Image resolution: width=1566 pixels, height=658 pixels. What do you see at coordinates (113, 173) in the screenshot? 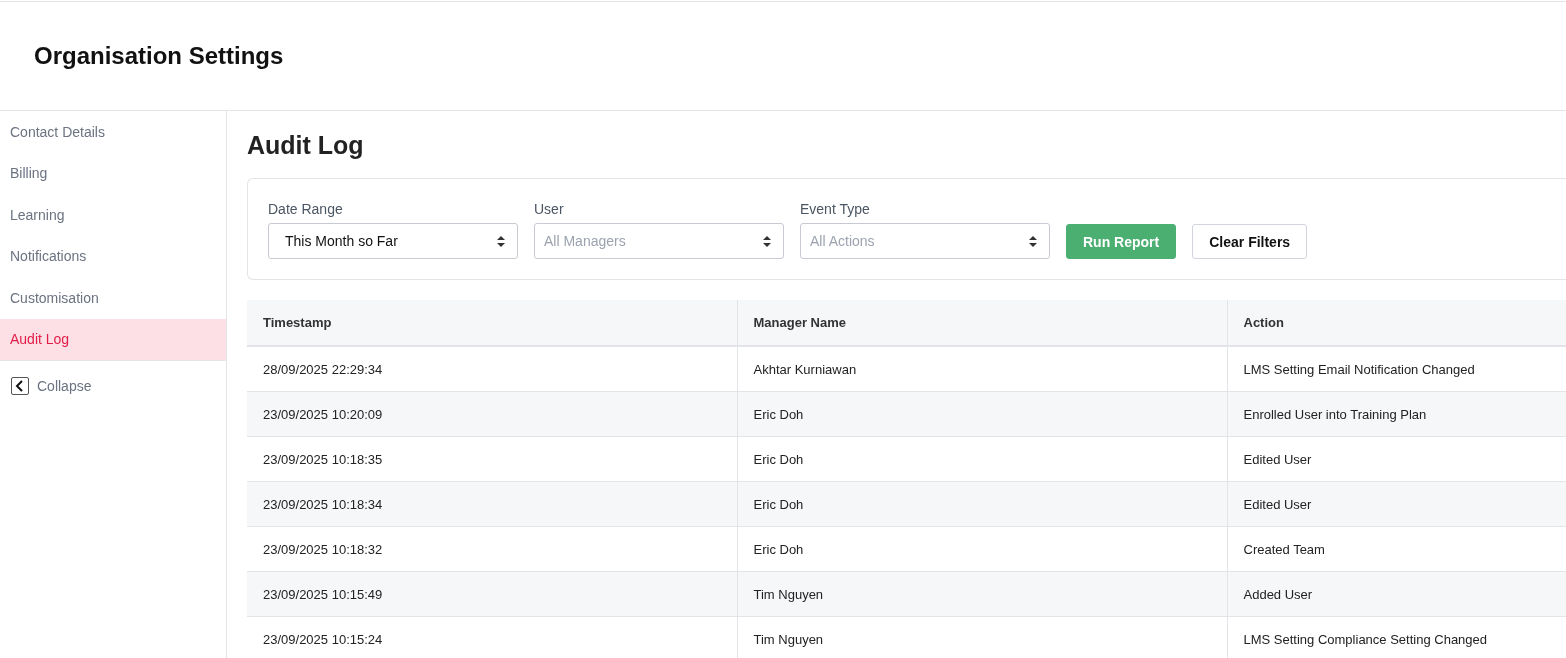
I see `sidebar-item: Billing` at bounding box center [113, 173].